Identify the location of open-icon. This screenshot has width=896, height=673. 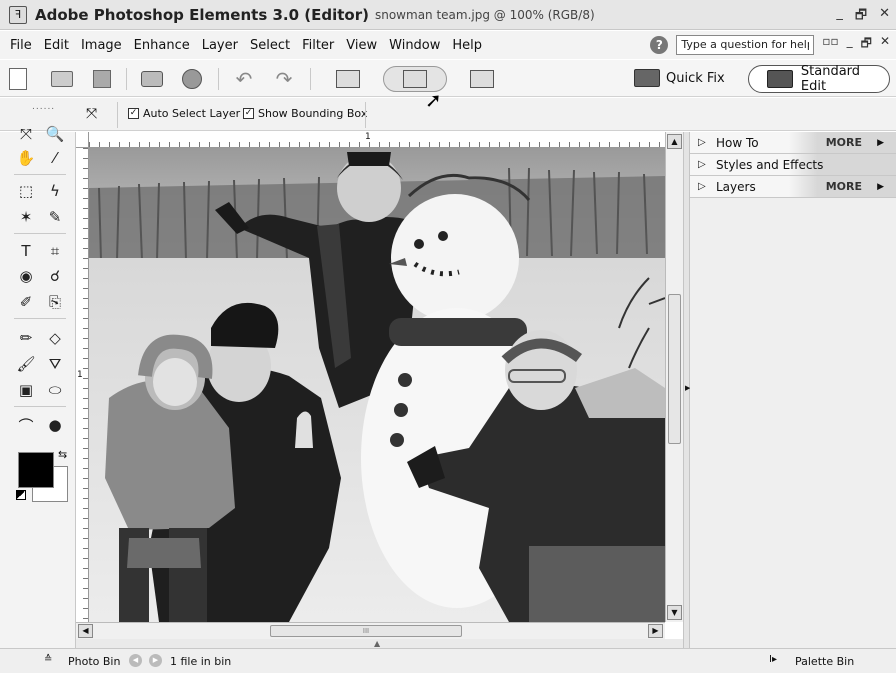
(62, 79).